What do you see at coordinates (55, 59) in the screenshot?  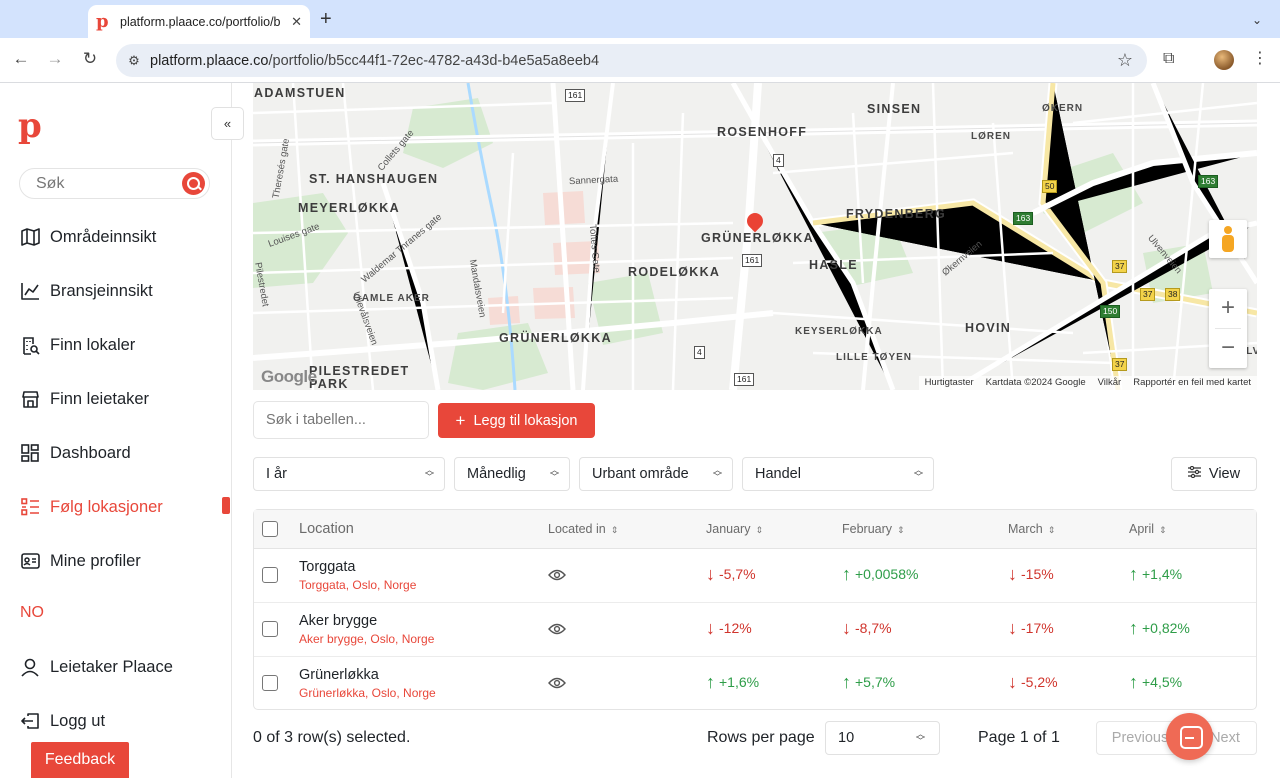 I see `forward-icon: →` at bounding box center [55, 59].